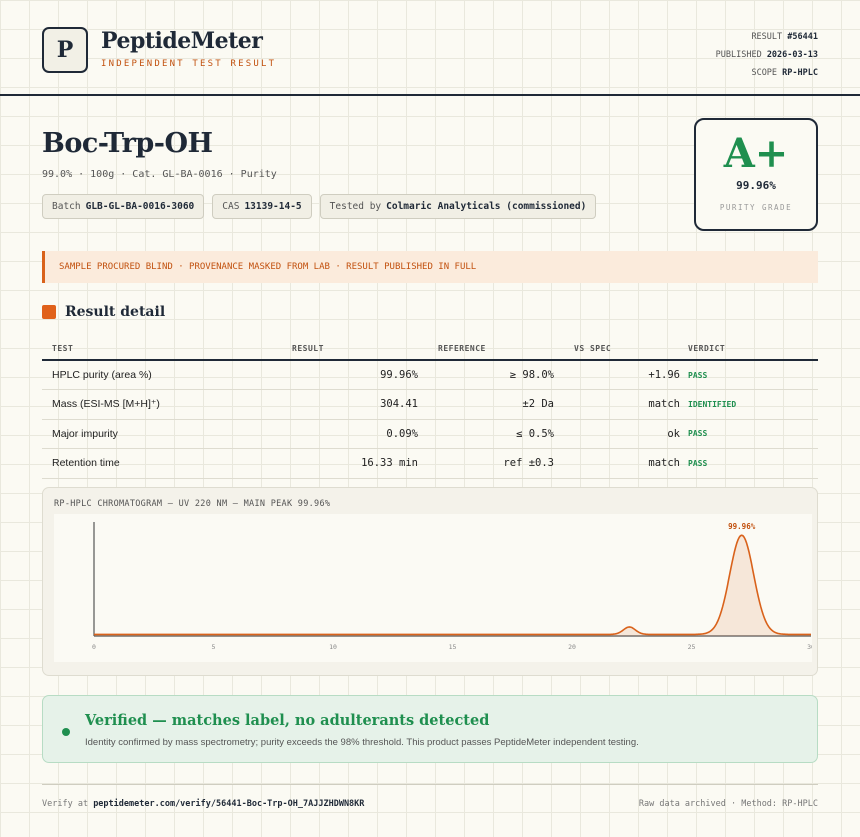  I want to click on x-tick-label: 5, so click(214, 647).